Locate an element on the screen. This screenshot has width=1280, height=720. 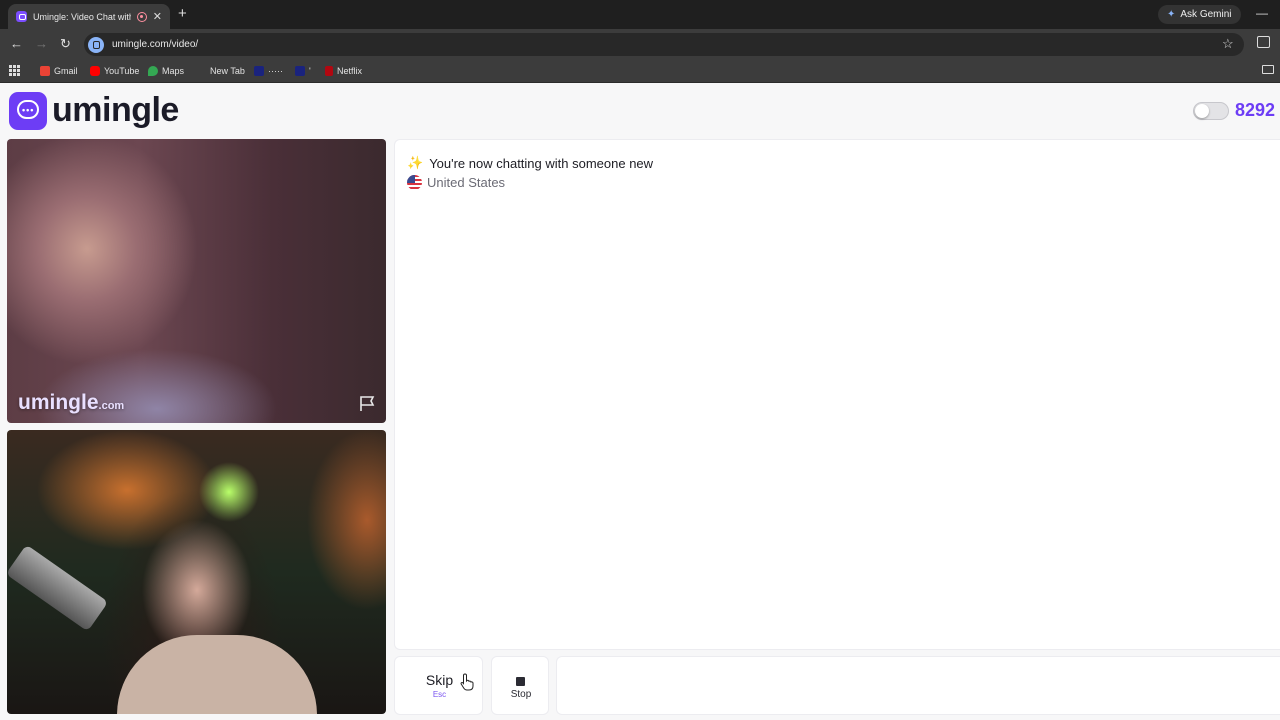
stop-button: Stop is located at coordinates (520, 685).